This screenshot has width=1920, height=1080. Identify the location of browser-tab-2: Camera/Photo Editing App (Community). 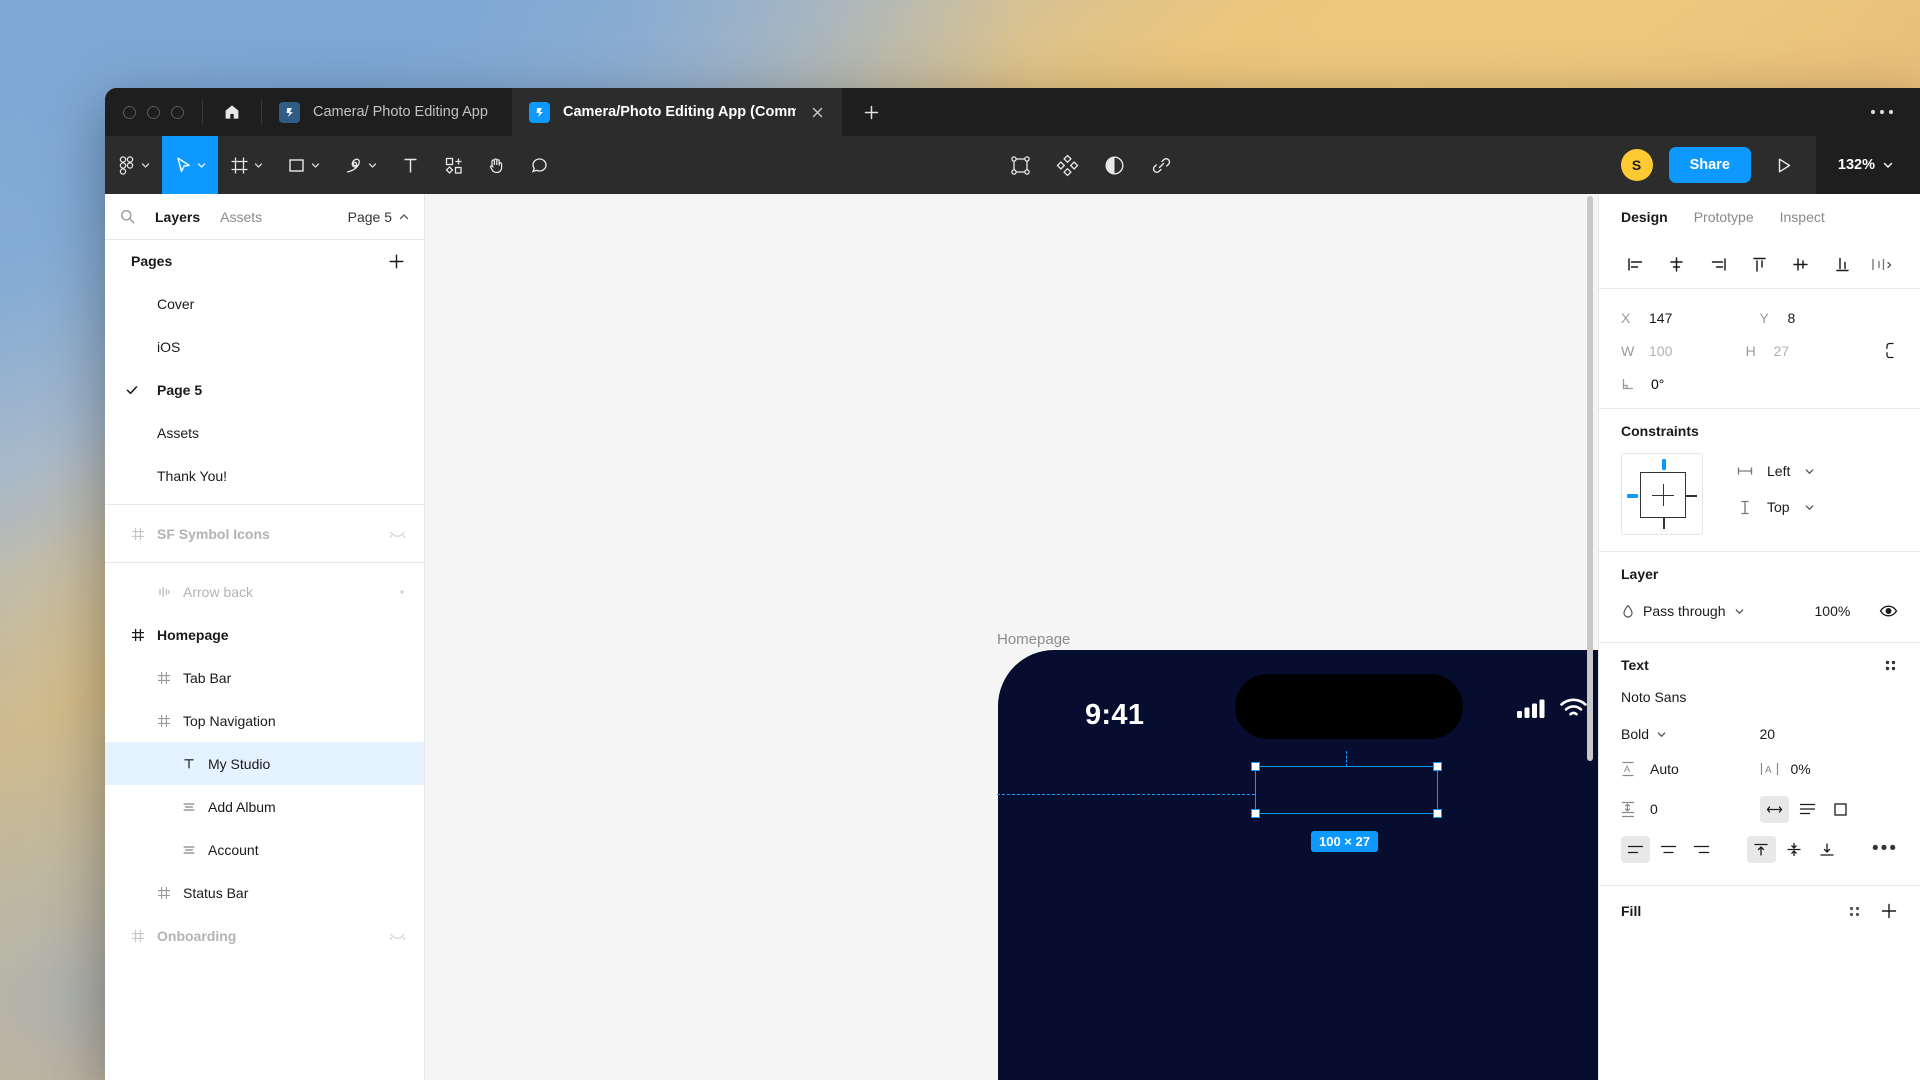
(677, 112).